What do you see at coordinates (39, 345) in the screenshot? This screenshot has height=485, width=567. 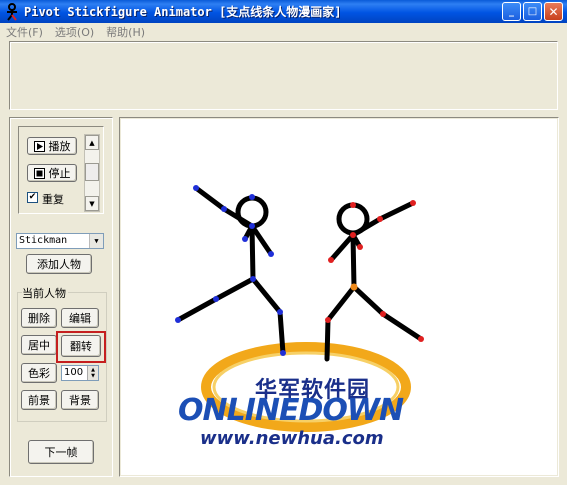 I see `center-button: 居中` at bounding box center [39, 345].